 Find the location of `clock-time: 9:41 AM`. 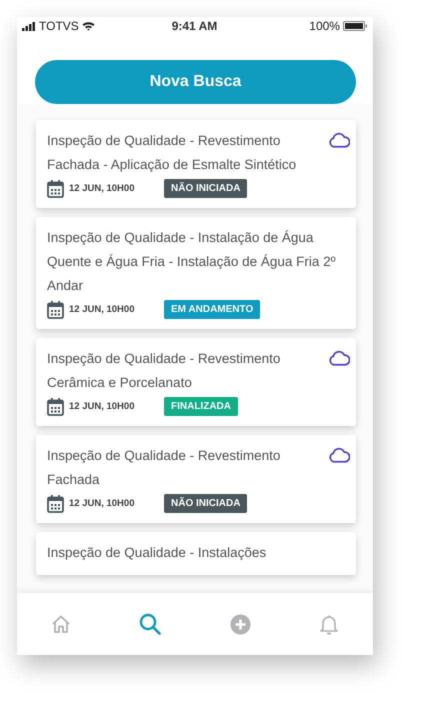

clock-time: 9:41 AM is located at coordinates (195, 26).